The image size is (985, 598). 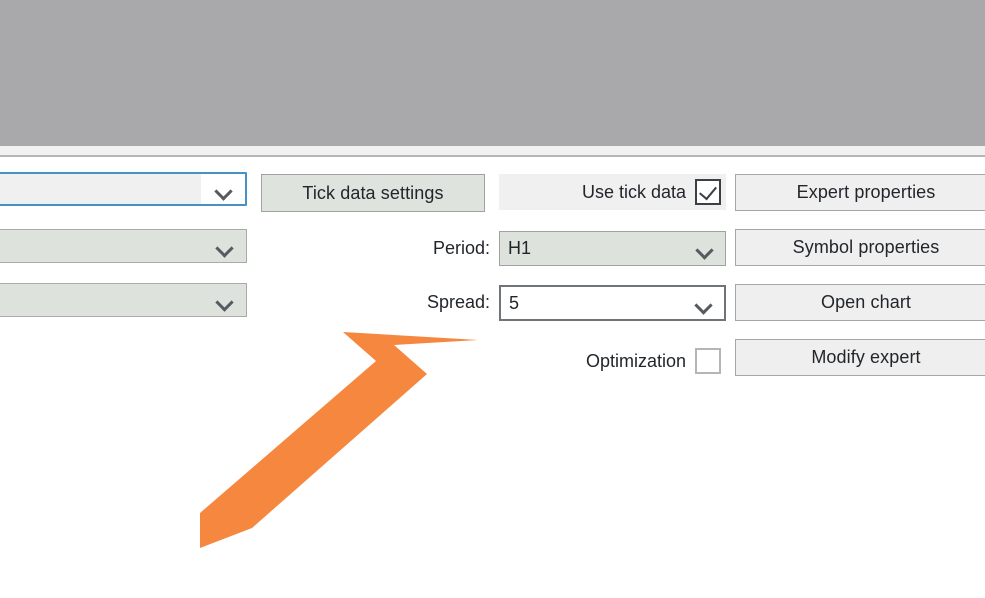 I want to click on open-chart-label: Open chart, so click(x=866, y=302).